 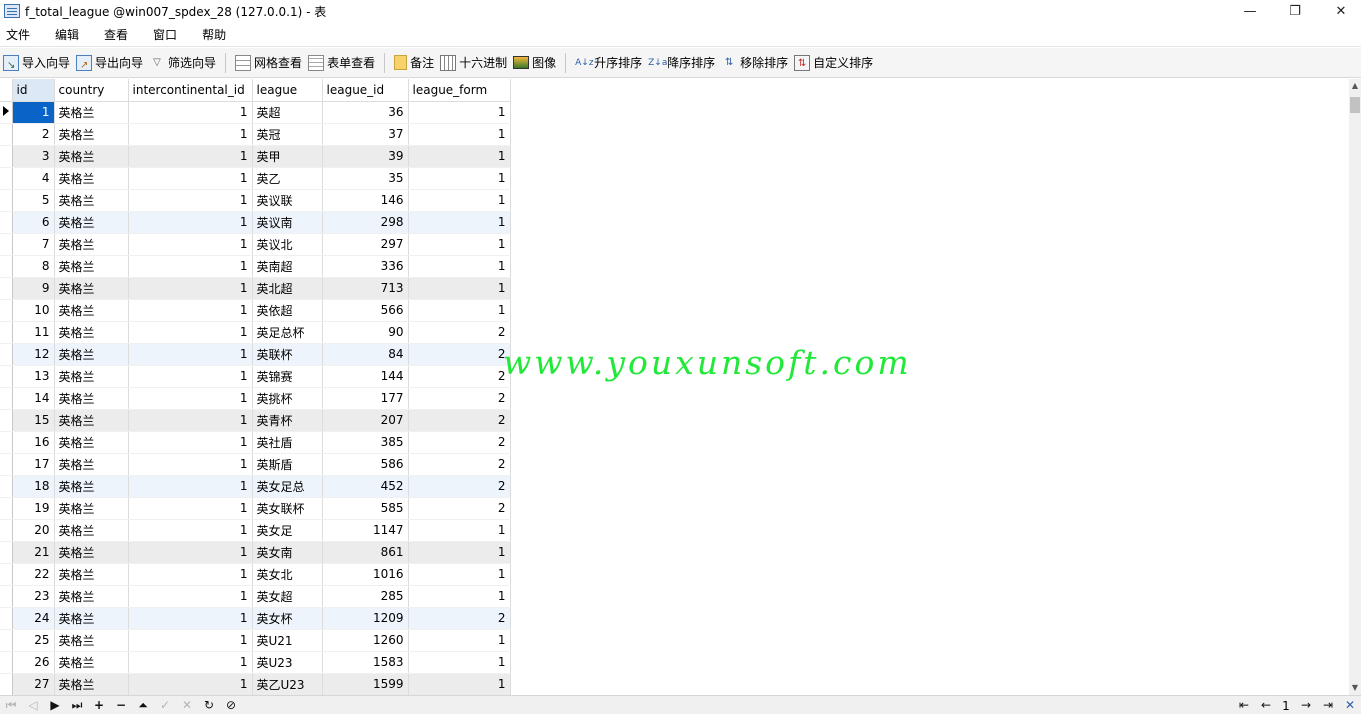 What do you see at coordinates (287, 618) in the screenshot?
I see `cell-league: 英女杯` at bounding box center [287, 618].